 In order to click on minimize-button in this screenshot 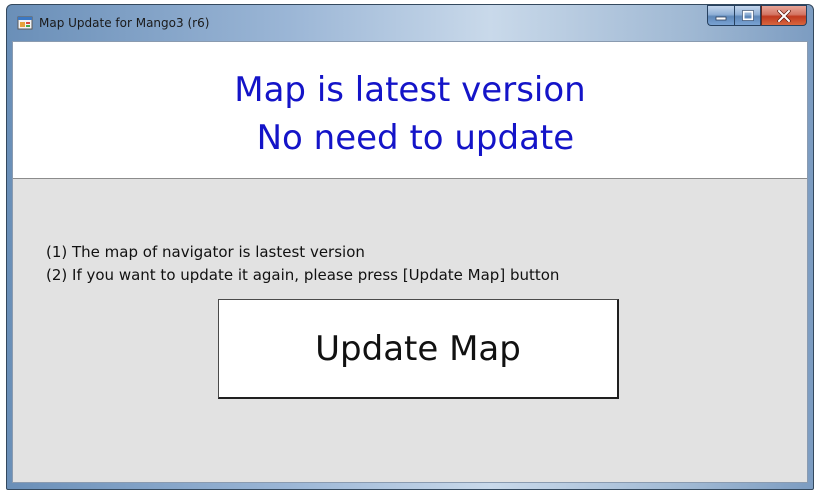, I will do `click(720, 15)`.